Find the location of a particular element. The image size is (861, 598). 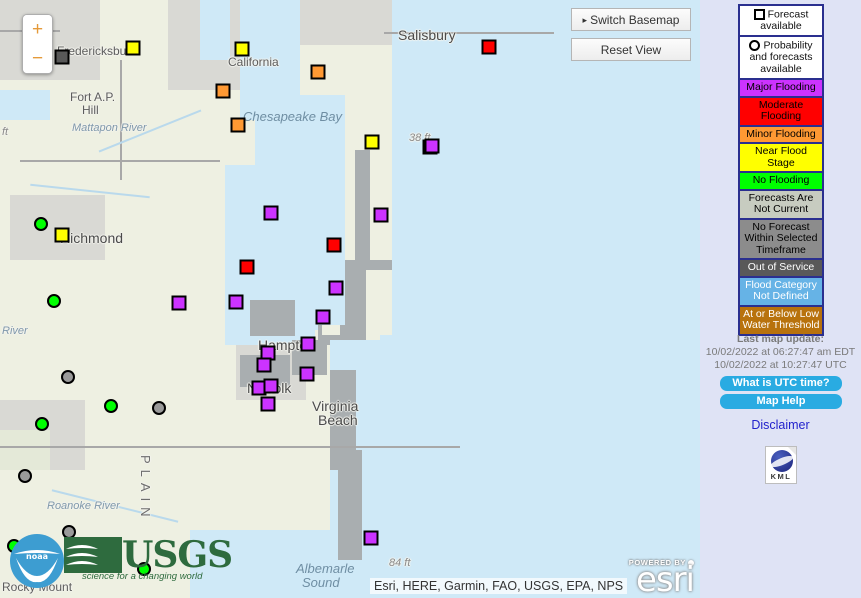

usgs-mark-icon is located at coordinates (93, 555).